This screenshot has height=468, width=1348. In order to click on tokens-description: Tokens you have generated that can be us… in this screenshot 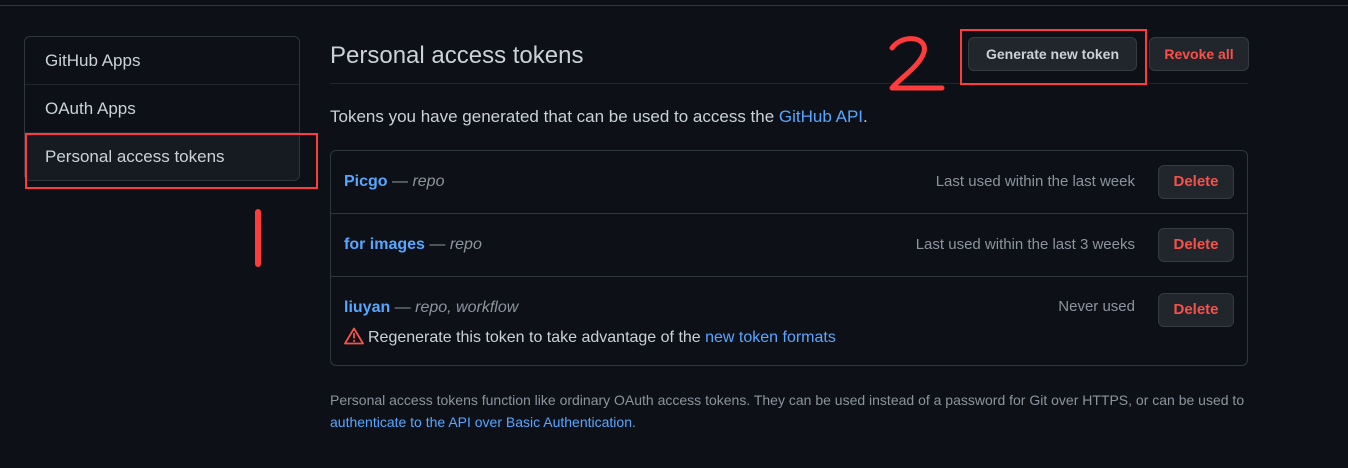, I will do `click(599, 117)`.